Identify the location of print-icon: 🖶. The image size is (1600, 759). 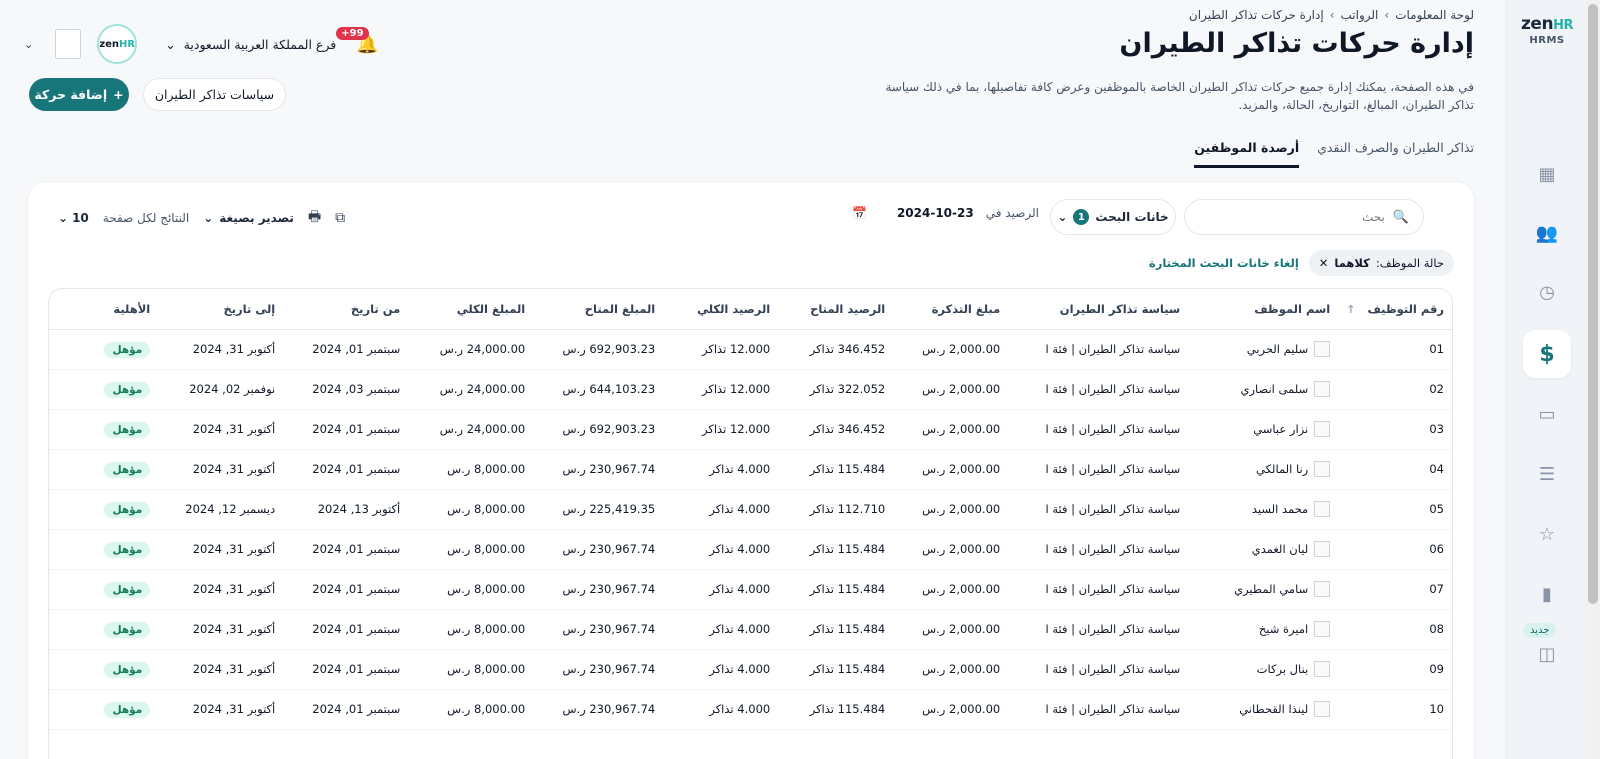
(314, 218).